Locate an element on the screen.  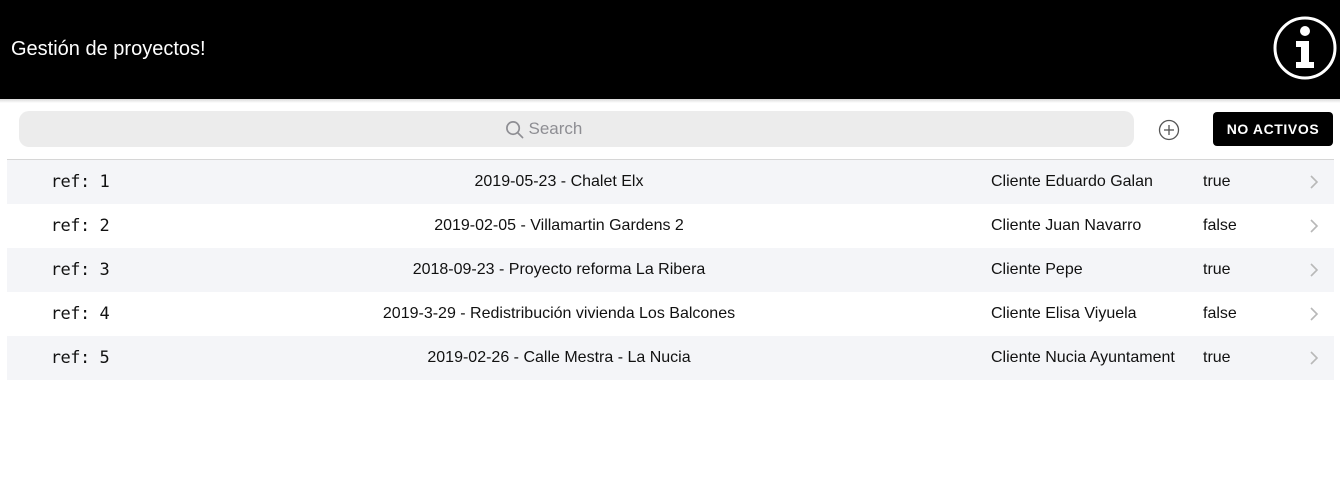
project-title: 2018-09-23 - Proyecto reforma La Ribera is located at coordinates (559, 269).